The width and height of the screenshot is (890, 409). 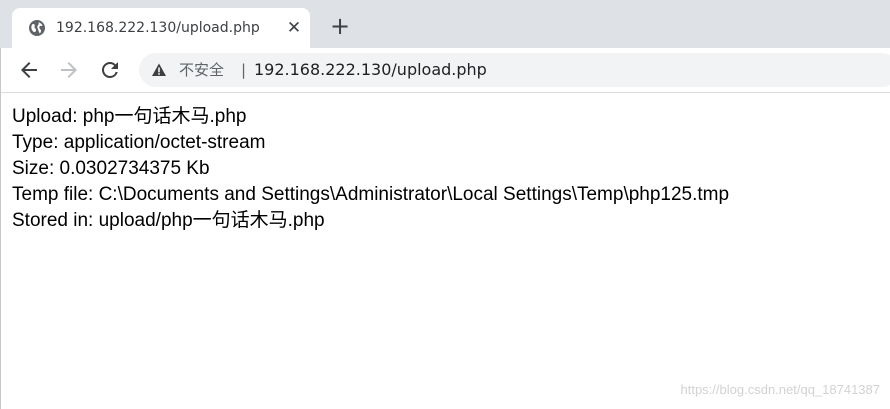 I want to click on address-bar: 不安全 | 192.168.222.130/upload.php, so click(x=514, y=70).